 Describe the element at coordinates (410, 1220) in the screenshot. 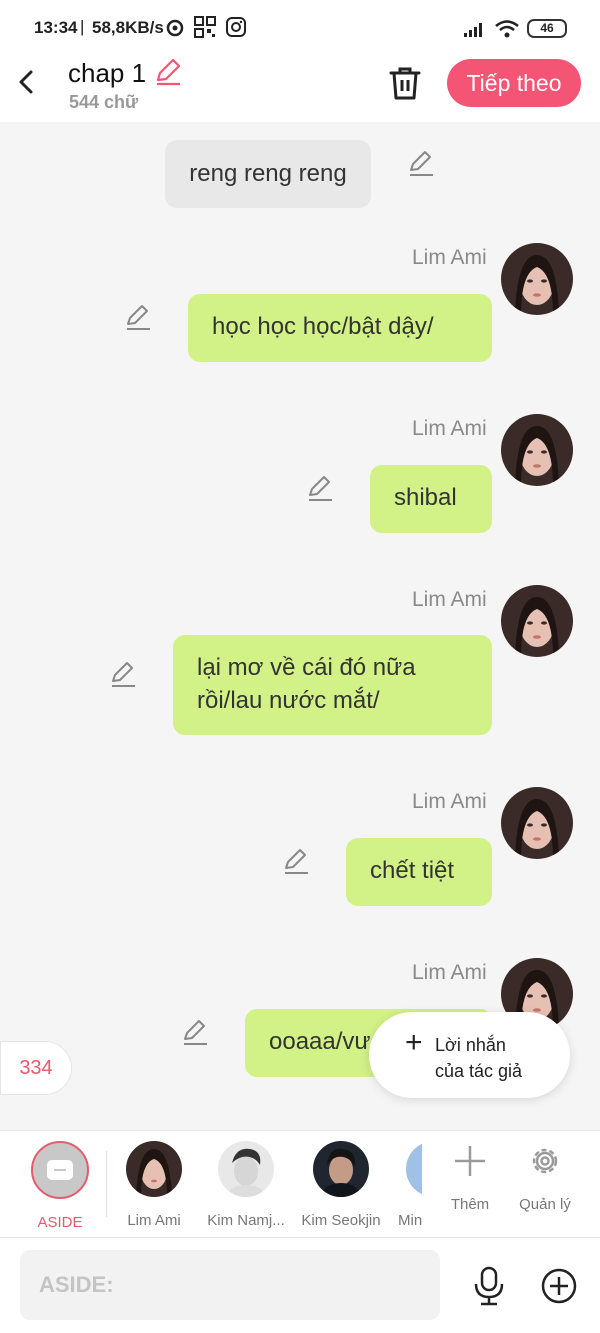

I see `character-label: Min` at that location.